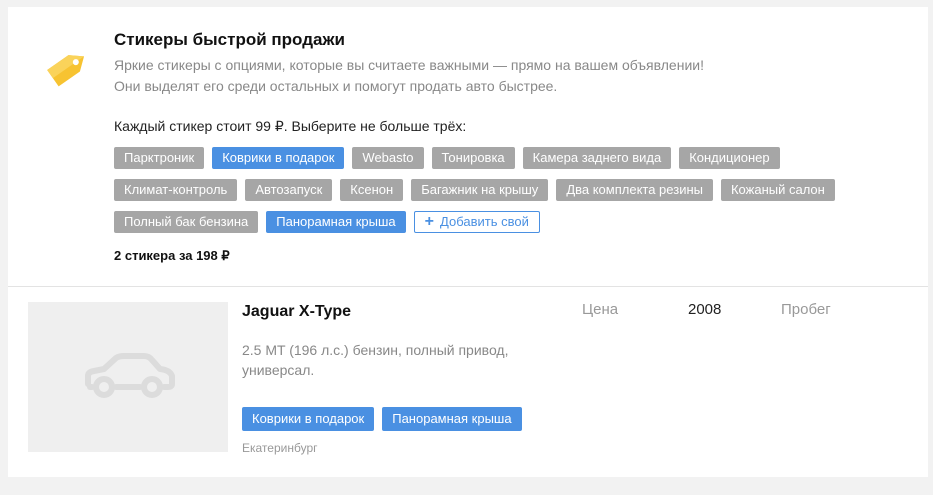 The width and height of the screenshot is (933, 495). I want to click on price-tag-icon, so click(66, 69).